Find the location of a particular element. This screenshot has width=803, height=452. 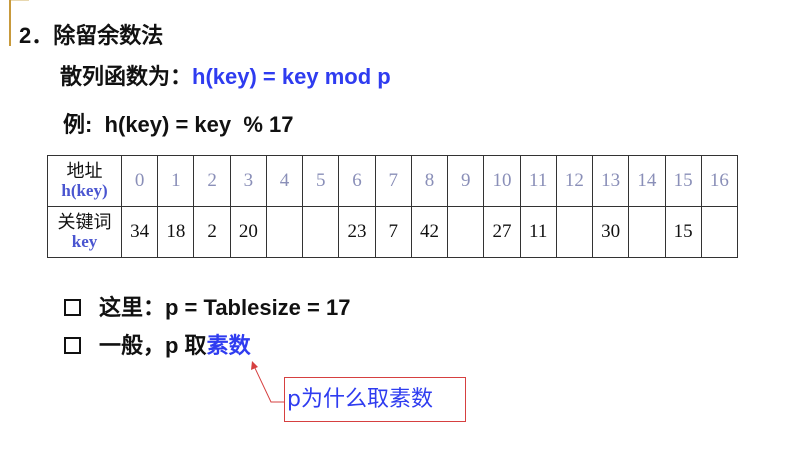

callout-box: p为什么取素数 is located at coordinates (375, 399).